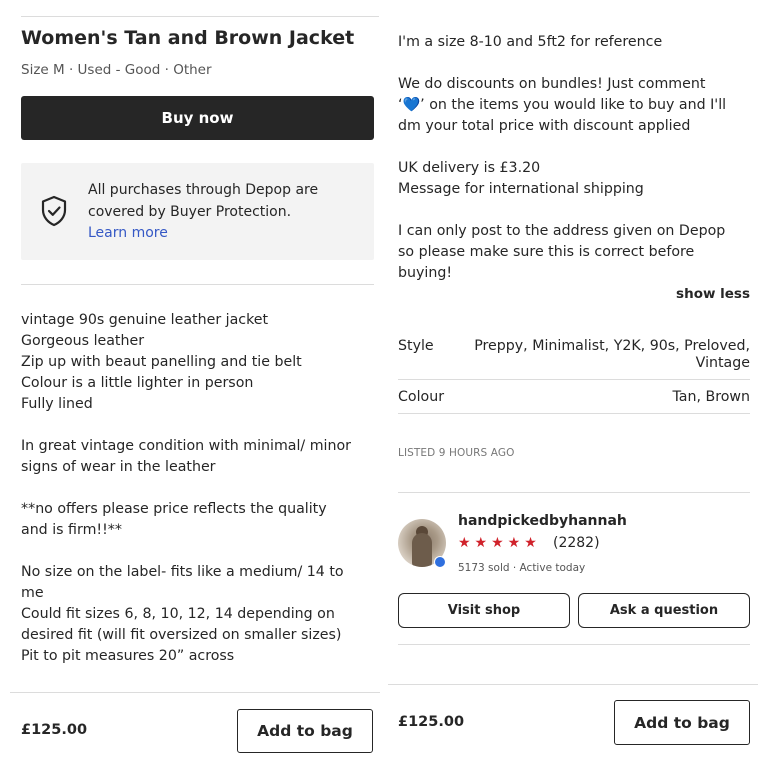  Describe the element at coordinates (197, 118) in the screenshot. I see `buy-now-button: Buy now` at that location.